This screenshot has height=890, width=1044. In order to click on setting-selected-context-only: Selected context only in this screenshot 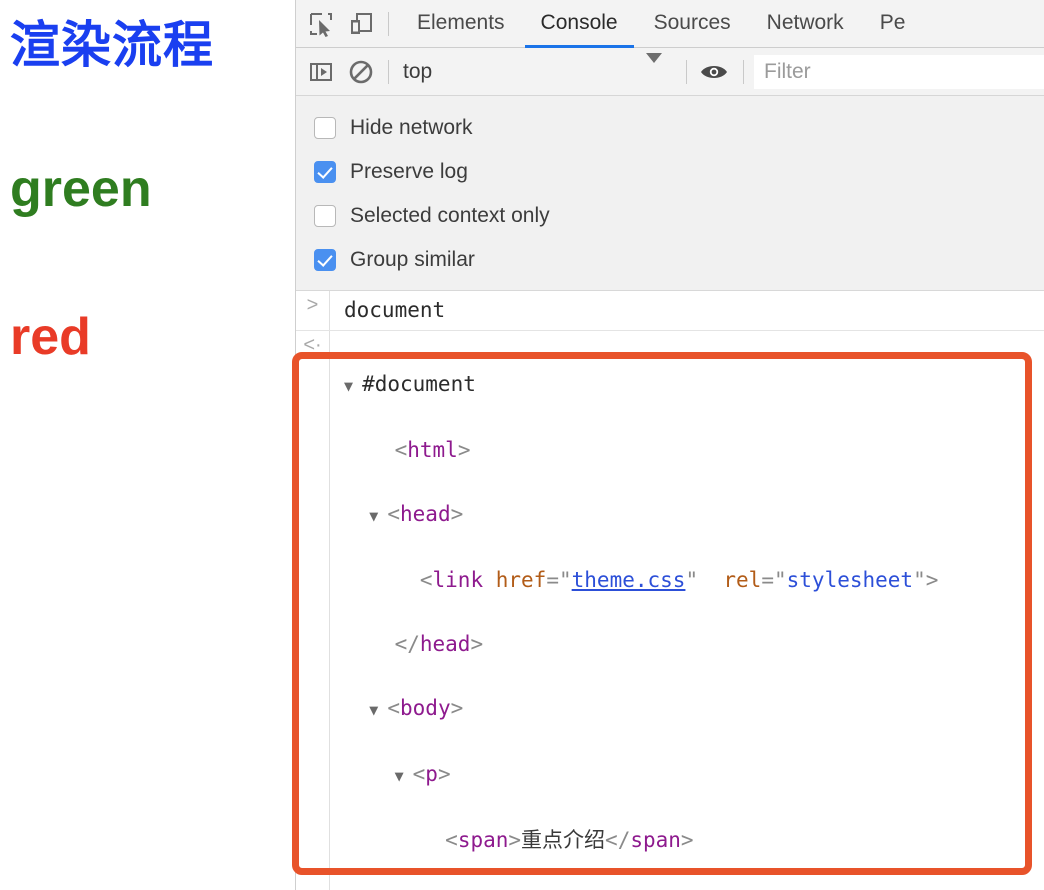, I will do `click(670, 216)`.